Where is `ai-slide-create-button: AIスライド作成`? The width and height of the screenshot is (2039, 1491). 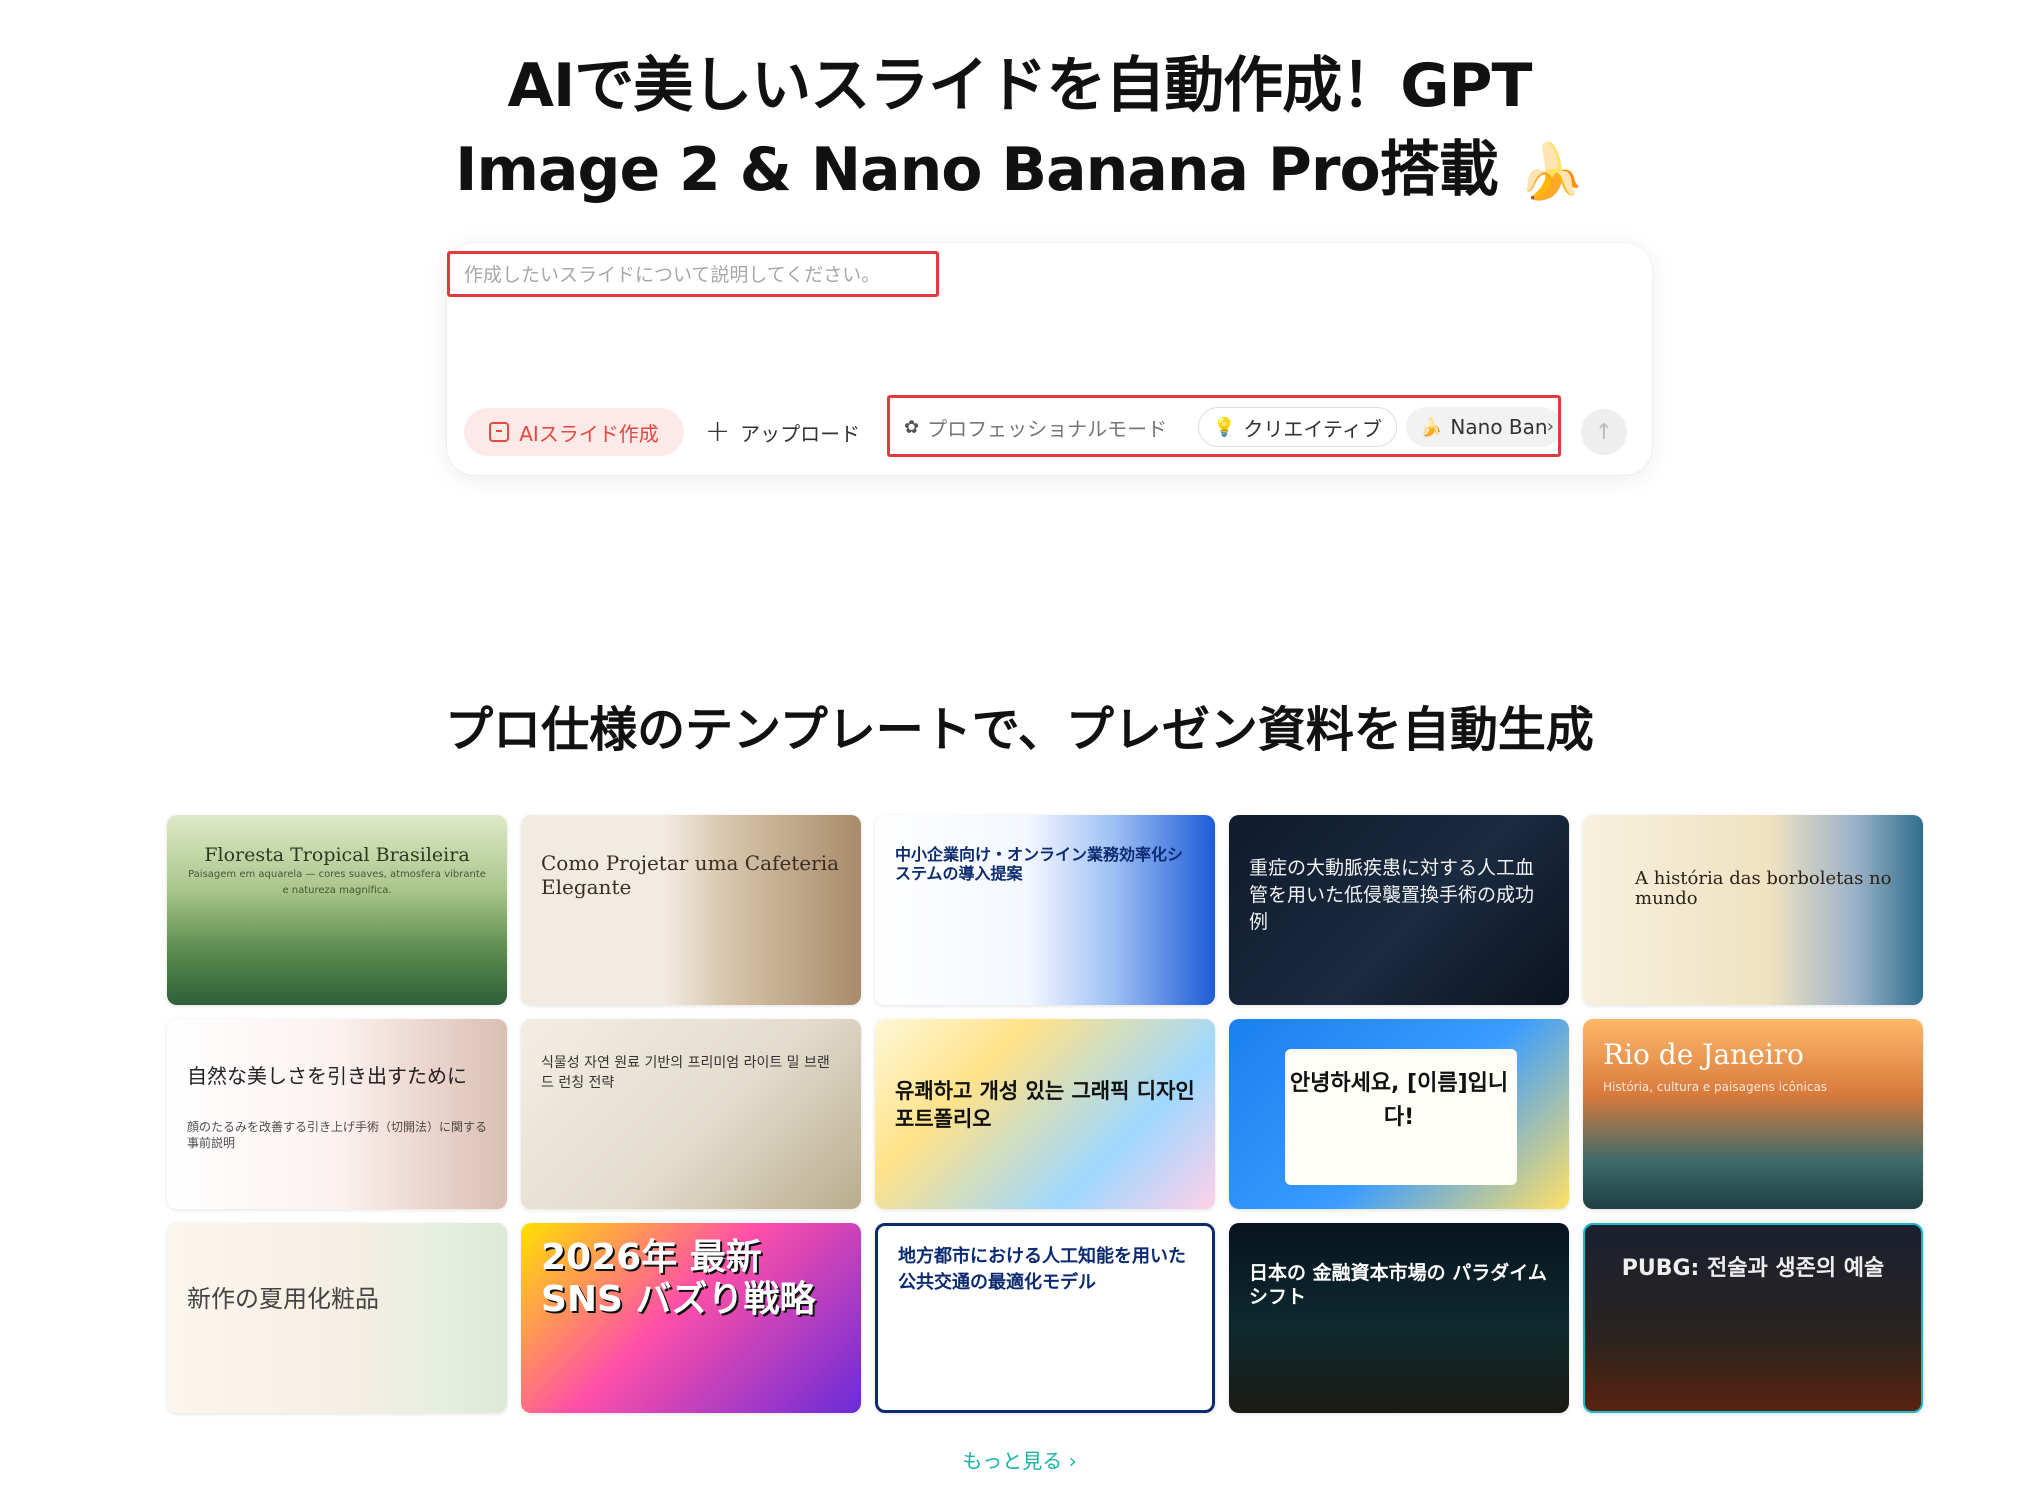 ai-slide-create-button: AIスライド作成 is located at coordinates (574, 432).